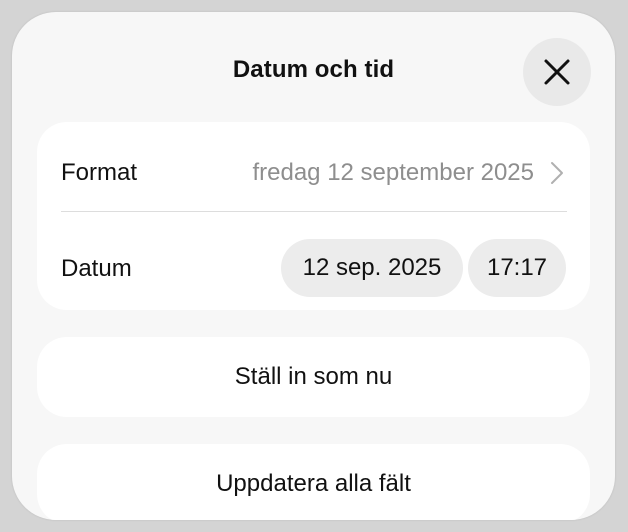  I want to click on chevron-right-icon, so click(557, 173).